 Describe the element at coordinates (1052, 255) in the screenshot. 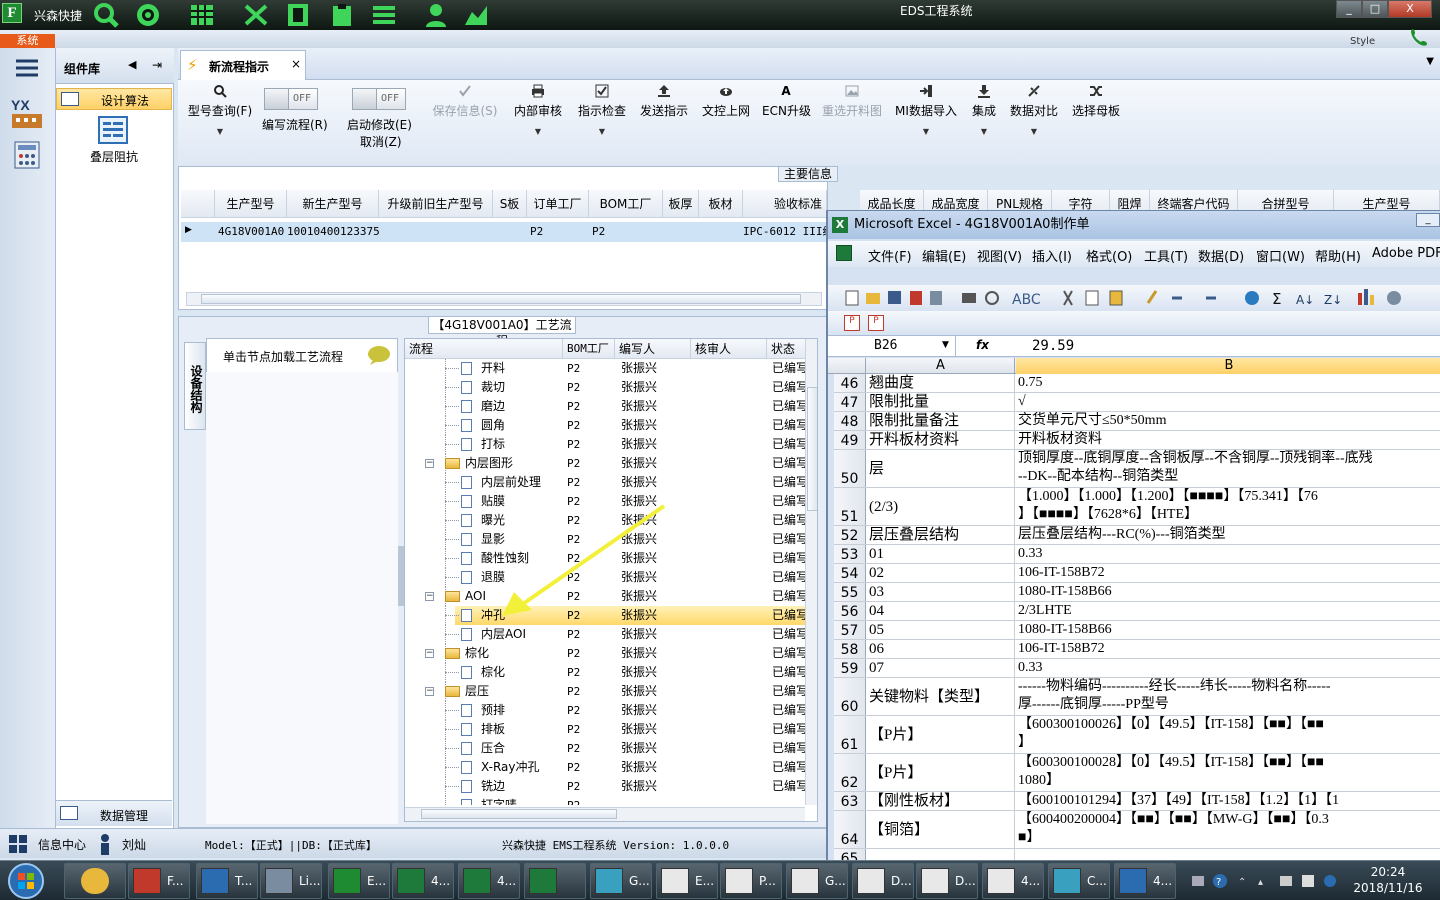

I see `menu-insert: 插入(I)` at that location.